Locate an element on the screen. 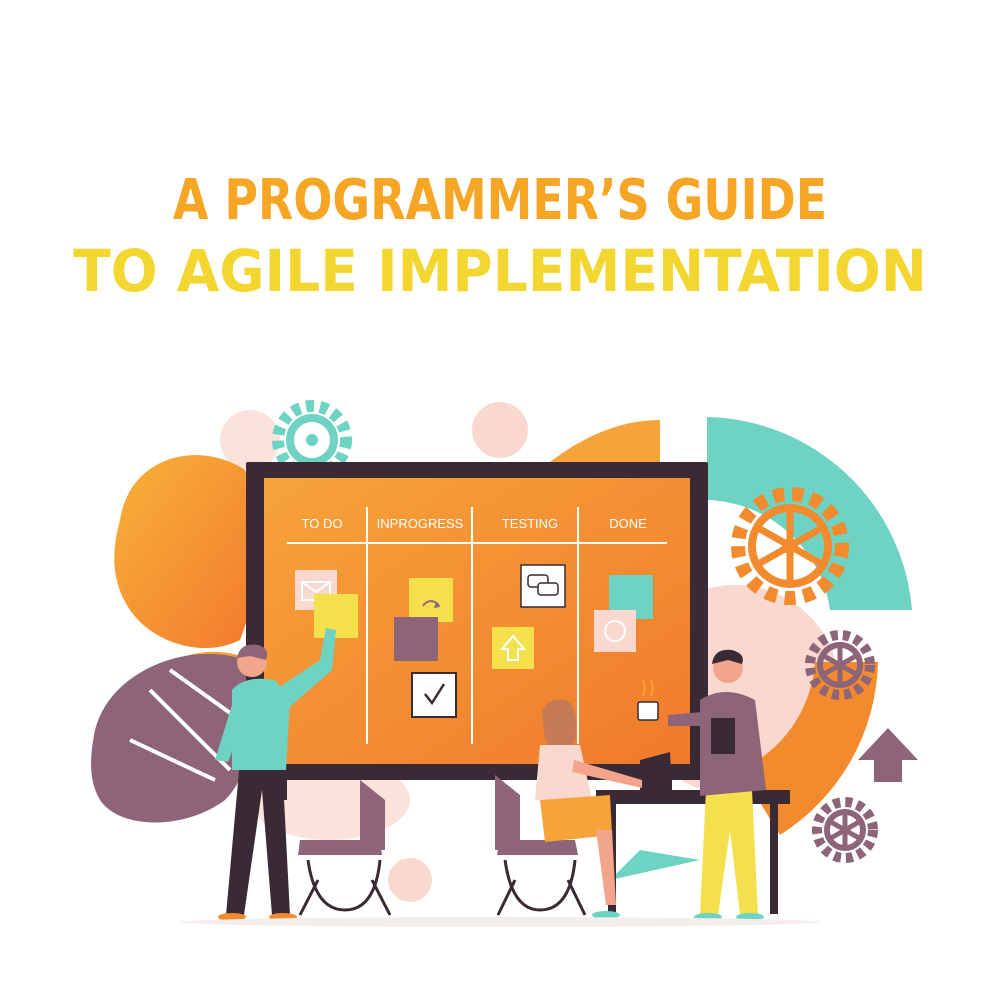 The width and height of the screenshot is (1000, 1000). sticky-note-chat is located at coordinates (543, 586).